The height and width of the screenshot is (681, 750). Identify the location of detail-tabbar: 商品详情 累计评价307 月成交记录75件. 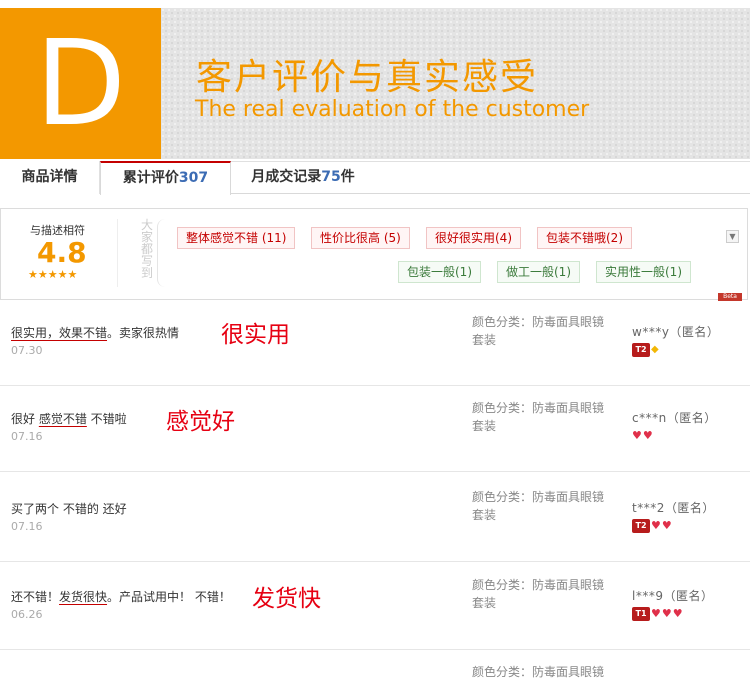
(375, 178).